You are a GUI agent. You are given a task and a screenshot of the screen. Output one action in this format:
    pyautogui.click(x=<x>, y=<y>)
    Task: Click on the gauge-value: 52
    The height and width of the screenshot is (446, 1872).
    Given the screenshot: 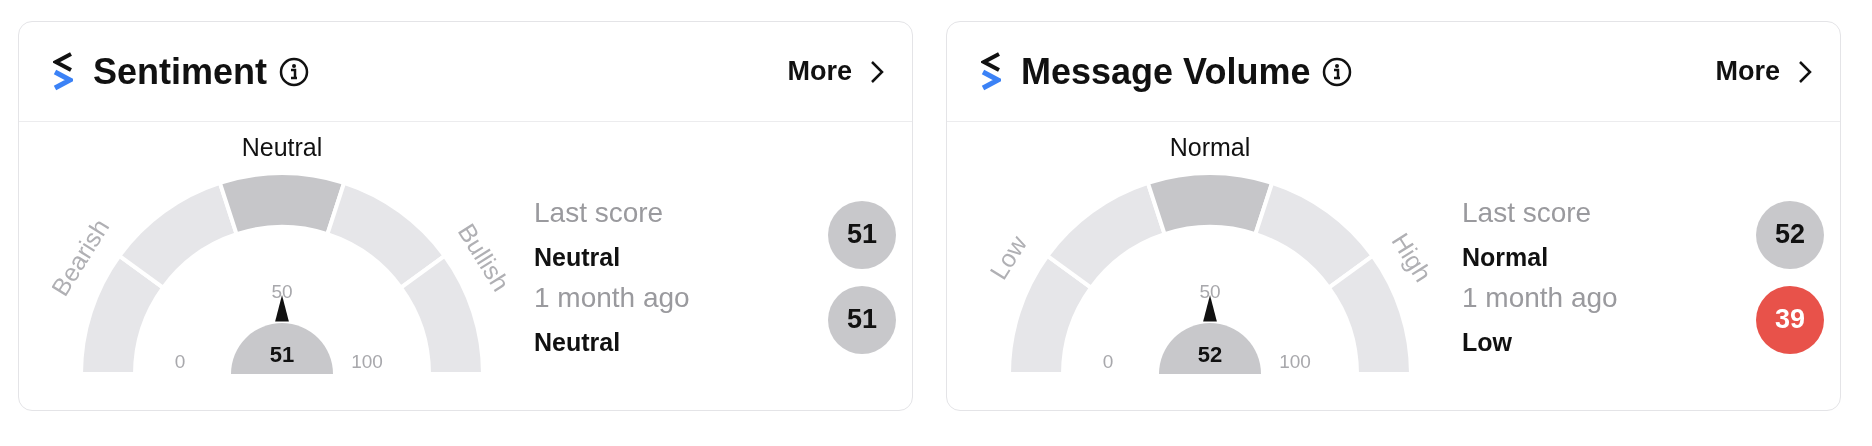 What is the action you would take?
    pyautogui.click(x=1210, y=354)
    